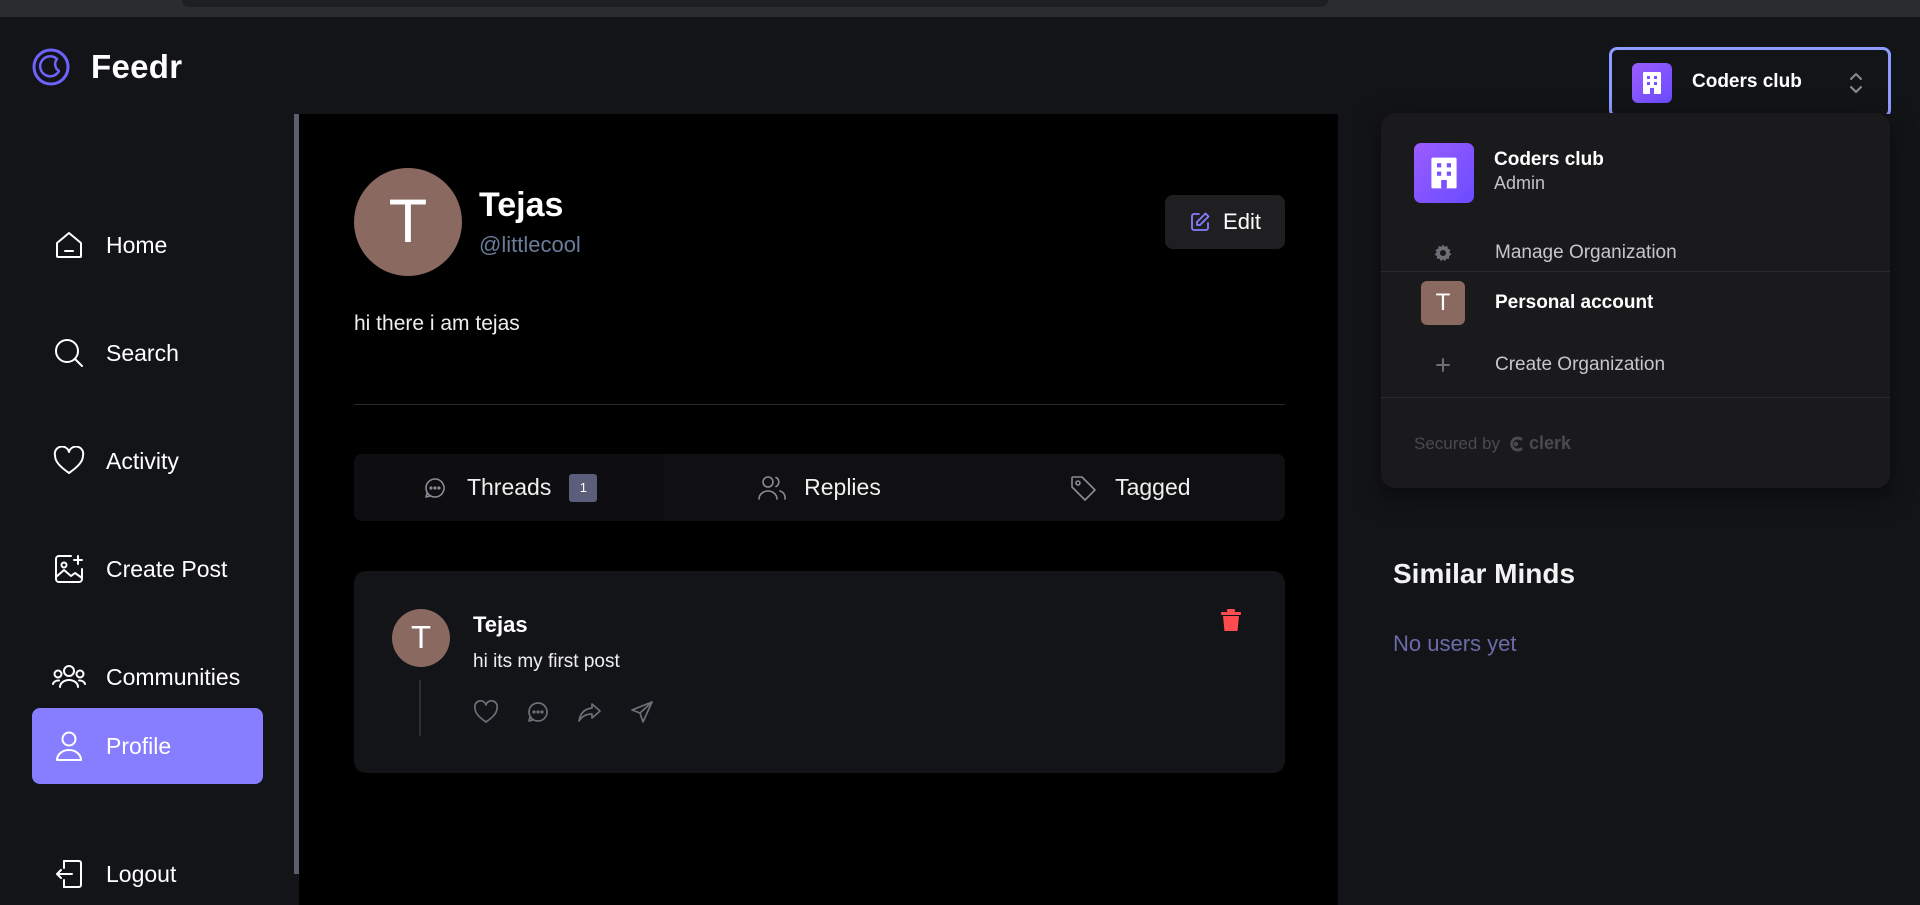 The height and width of the screenshot is (905, 1920). I want to click on create-organization-button: Create Organization, so click(1635, 365).